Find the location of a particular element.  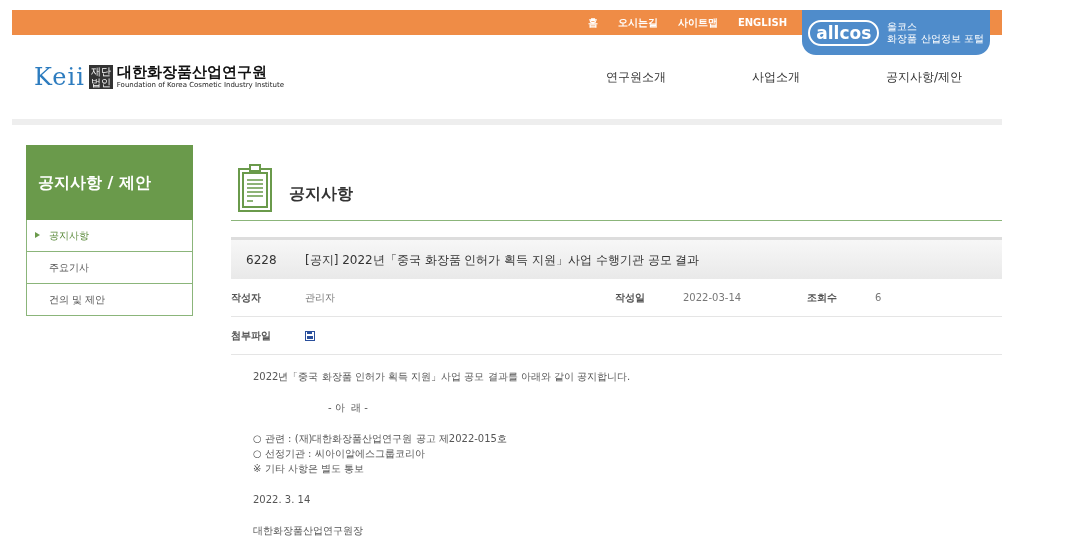

clipboard-icon is located at coordinates (255, 188).